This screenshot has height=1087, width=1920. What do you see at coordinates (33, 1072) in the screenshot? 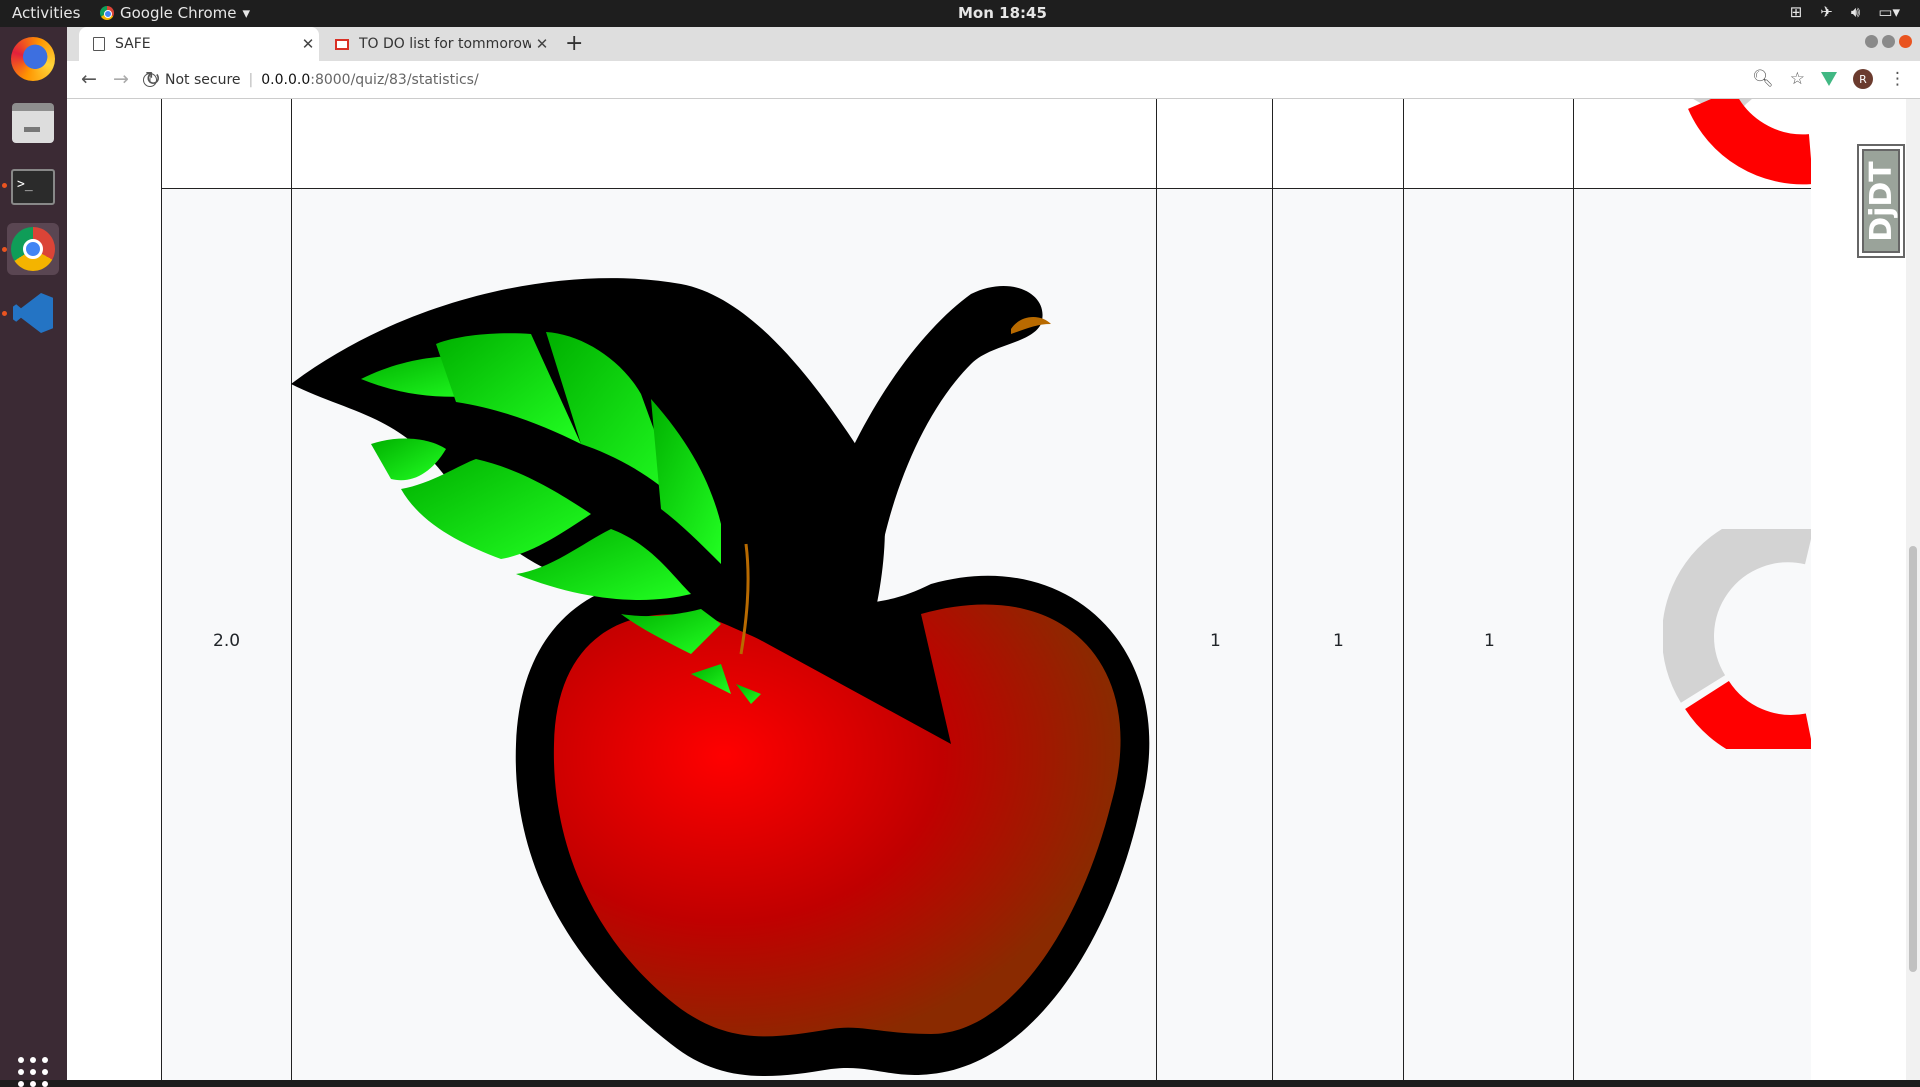
I see `show-applications-icon` at bounding box center [33, 1072].